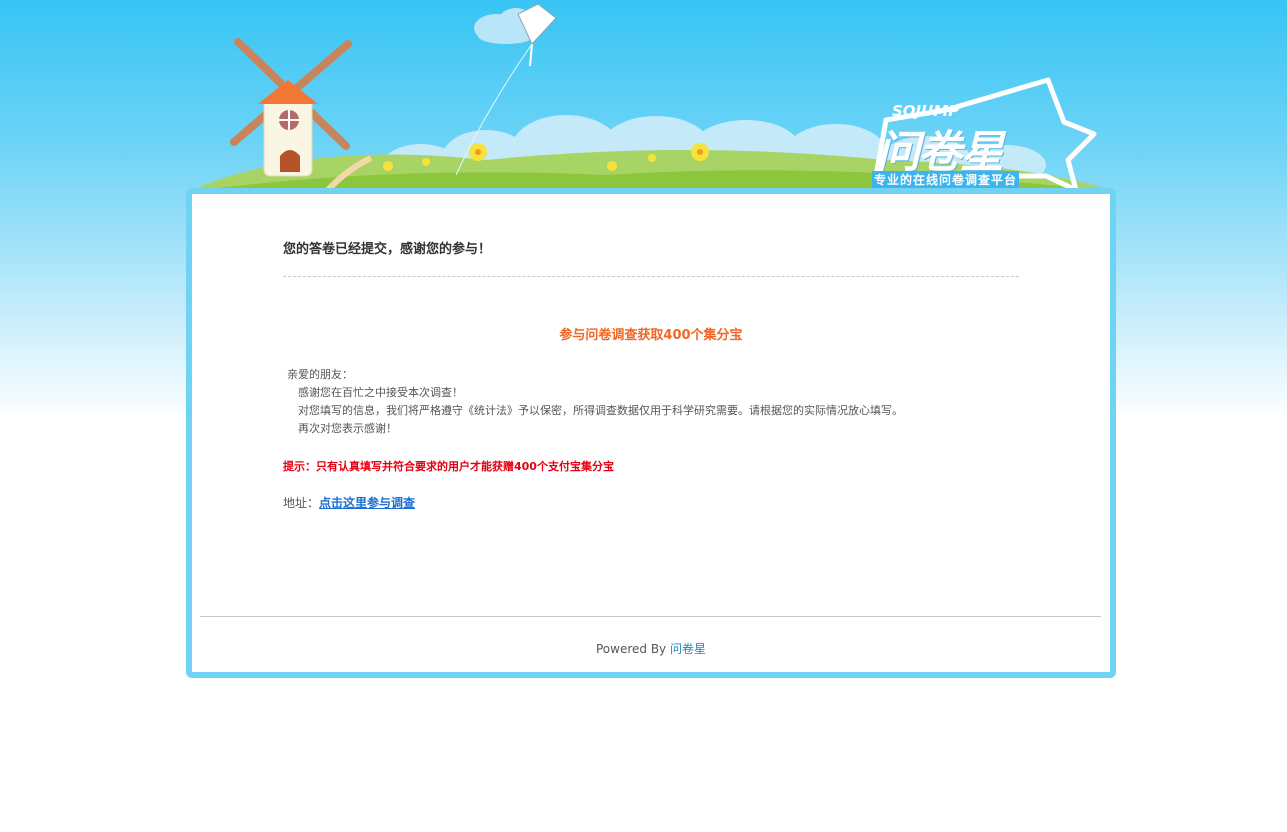 This screenshot has height=832, width=1287. What do you see at coordinates (946, 179) in the screenshot?
I see `logo-slogan: 专业的在线问卷调查平台` at bounding box center [946, 179].